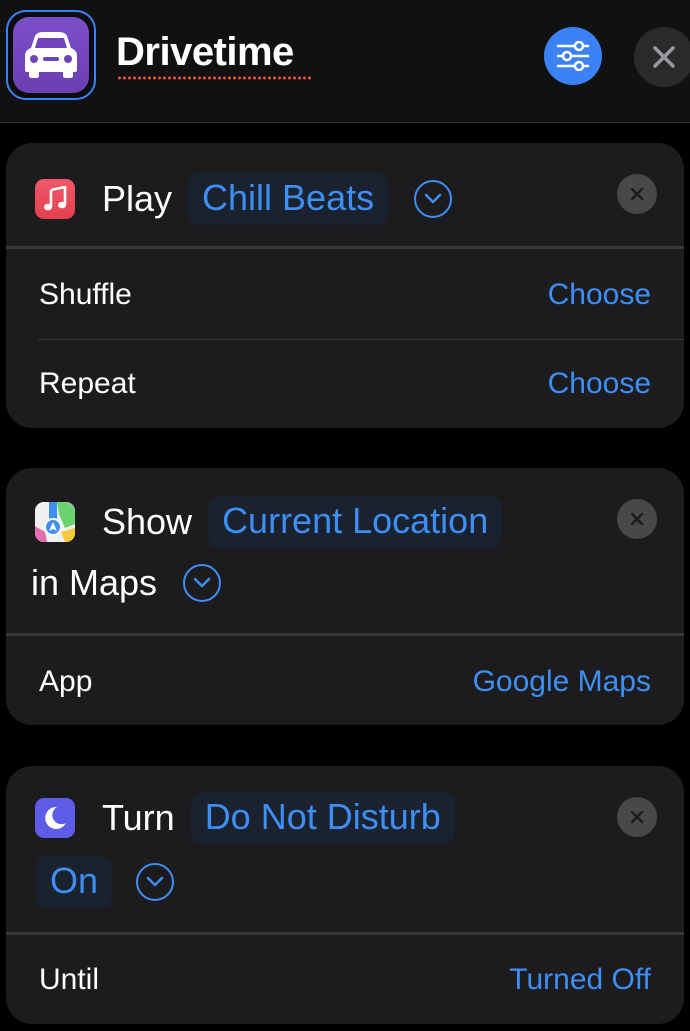 The height and width of the screenshot is (1031, 690). Describe the element at coordinates (205, 52) in the screenshot. I see `shortcut-title: Drivetime` at that location.